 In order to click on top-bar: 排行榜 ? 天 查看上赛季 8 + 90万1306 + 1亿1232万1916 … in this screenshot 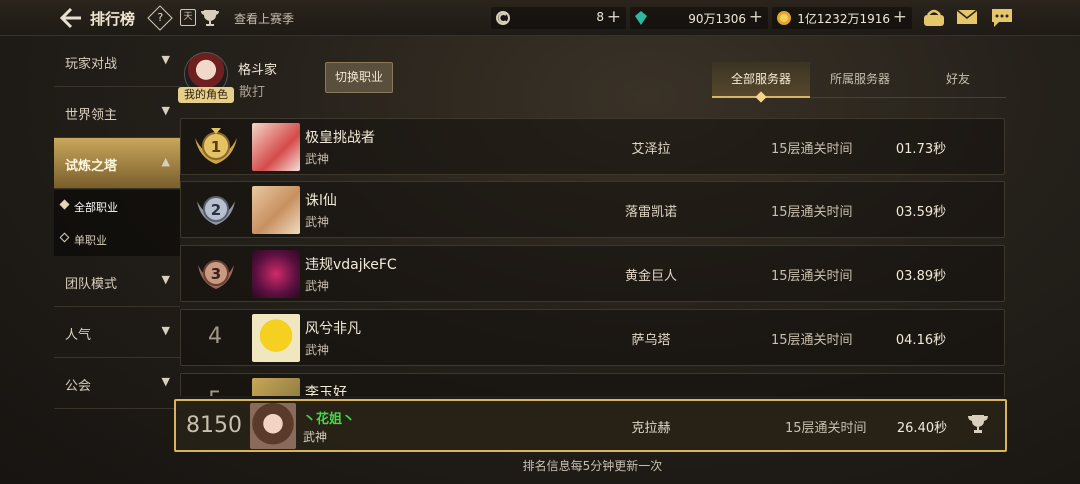, I will do `click(540, 18)`.